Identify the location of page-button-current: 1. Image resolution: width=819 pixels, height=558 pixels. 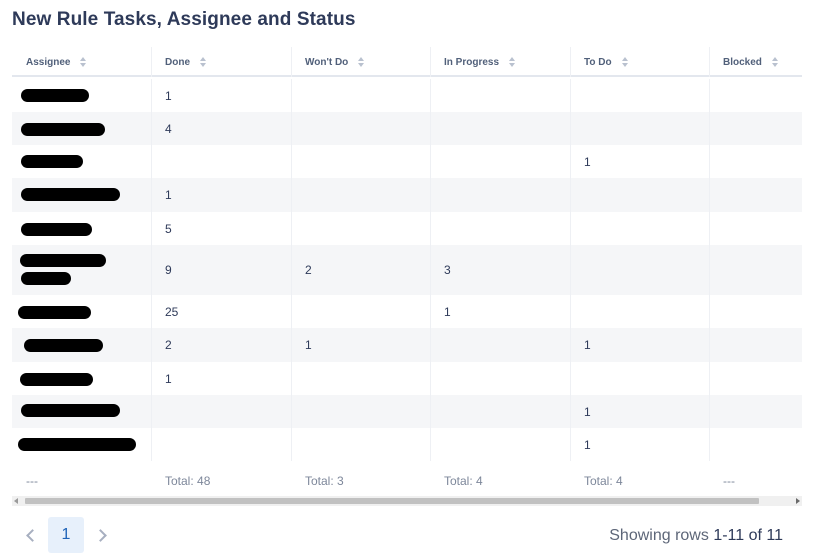
(66, 535).